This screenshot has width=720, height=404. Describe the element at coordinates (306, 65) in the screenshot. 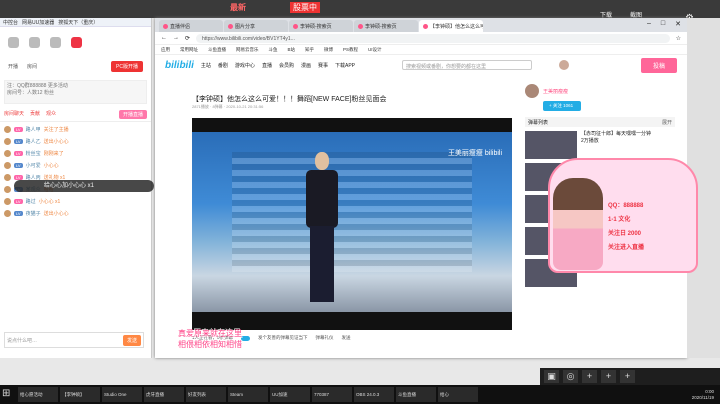

I see `nav-link: 漫画` at that location.